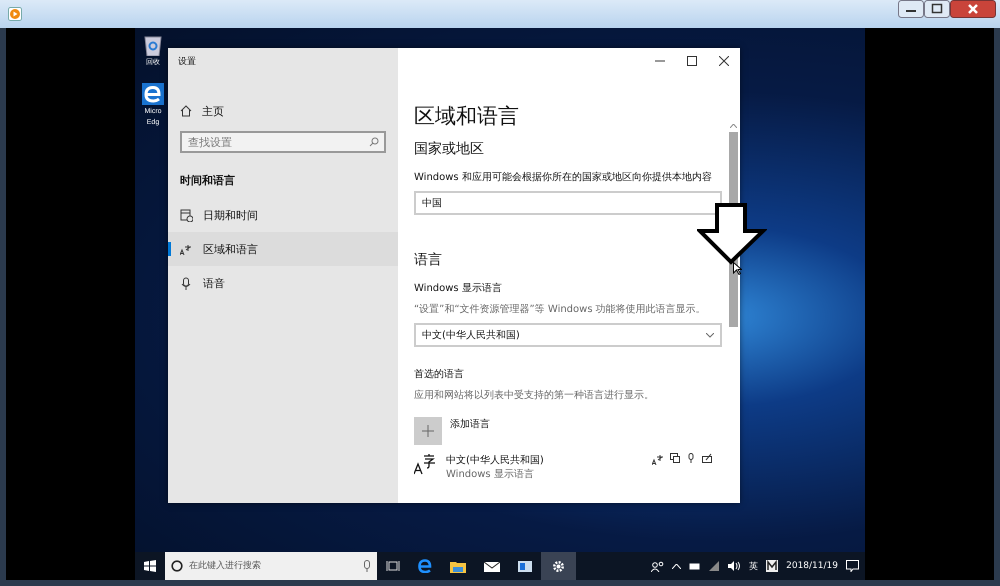  Describe the element at coordinates (710, 335) in the screenshot. I see `chevron-icon` at that location.